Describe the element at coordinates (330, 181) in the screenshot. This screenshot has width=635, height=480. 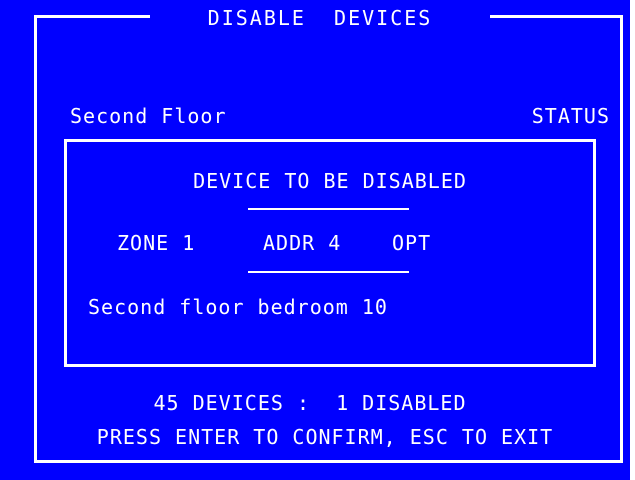
I see `device-panel-heading: DEVICE TO BE DISABLED` at that location.